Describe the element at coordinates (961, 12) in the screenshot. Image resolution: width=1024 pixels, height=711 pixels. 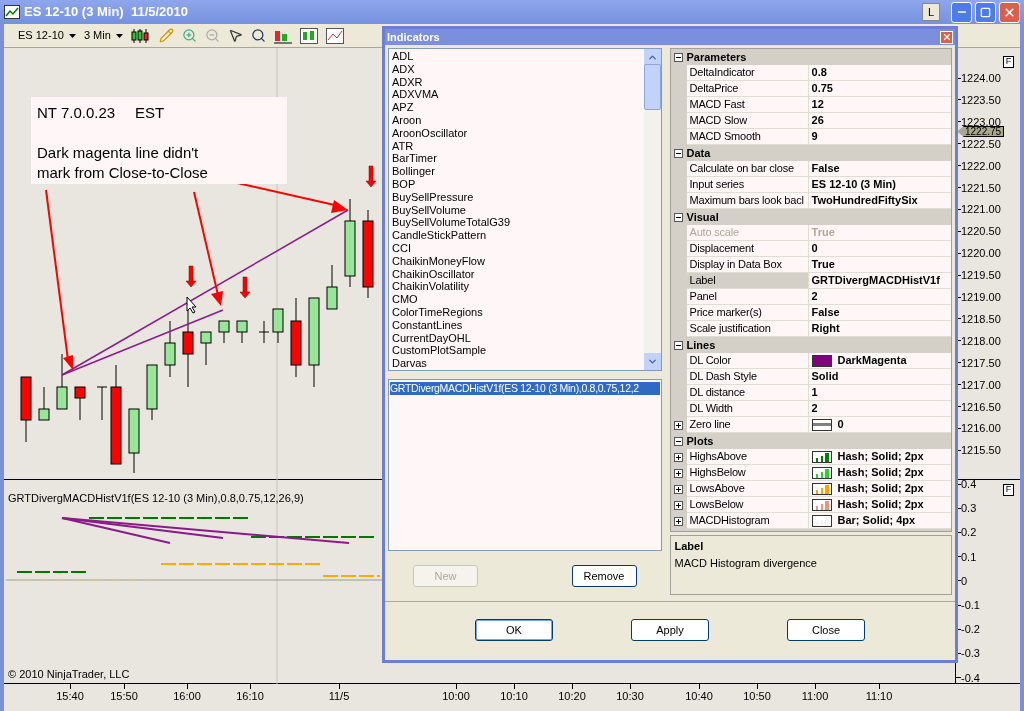
I see `minimize-button` at that location.